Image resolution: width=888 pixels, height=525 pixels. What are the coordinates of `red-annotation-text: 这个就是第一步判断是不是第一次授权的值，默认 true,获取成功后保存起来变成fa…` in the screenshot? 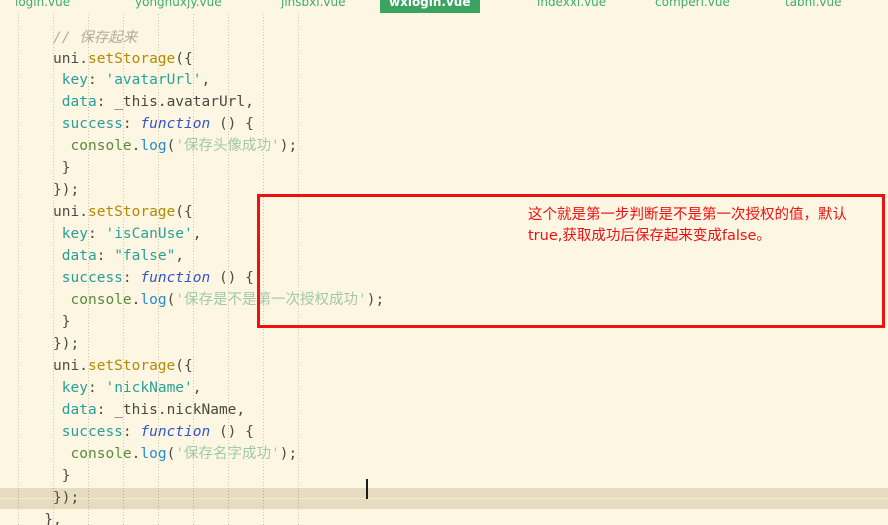 It's located at (687, 226).